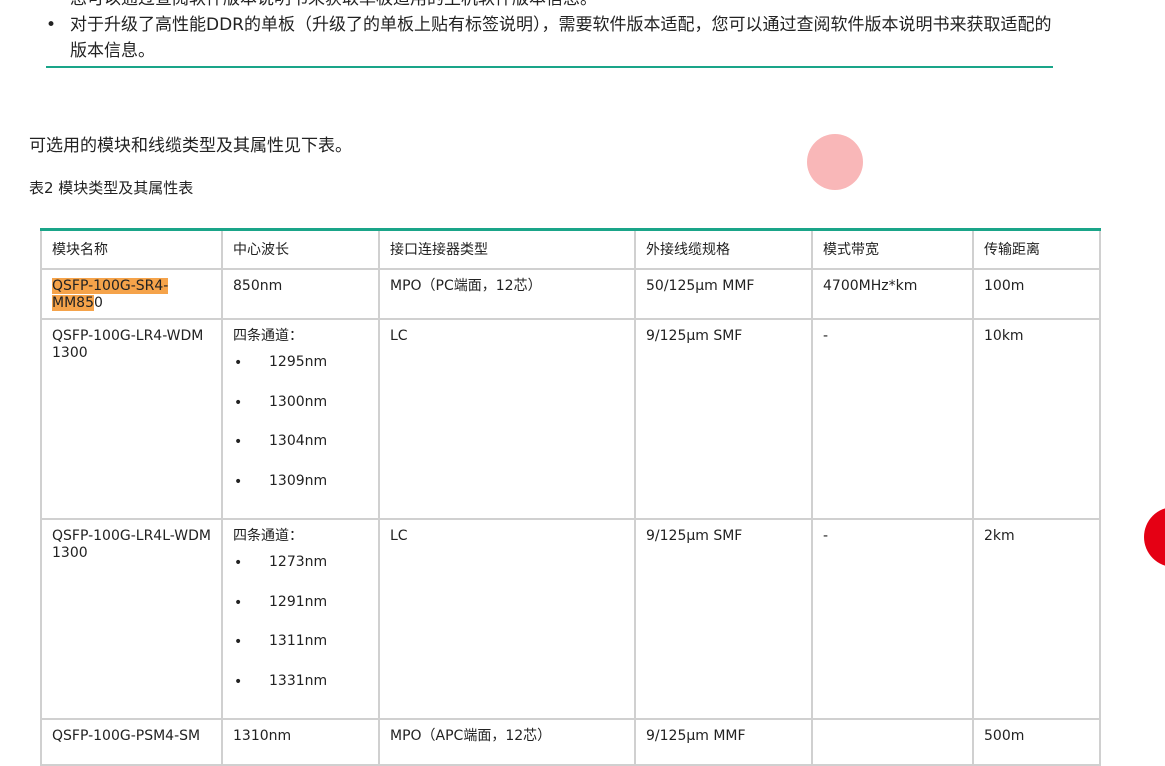  What do you see at coordinates (300, 294) in the screenshot?
I see `cell-wavelength: 850nm` at bounding box center [300, 294].